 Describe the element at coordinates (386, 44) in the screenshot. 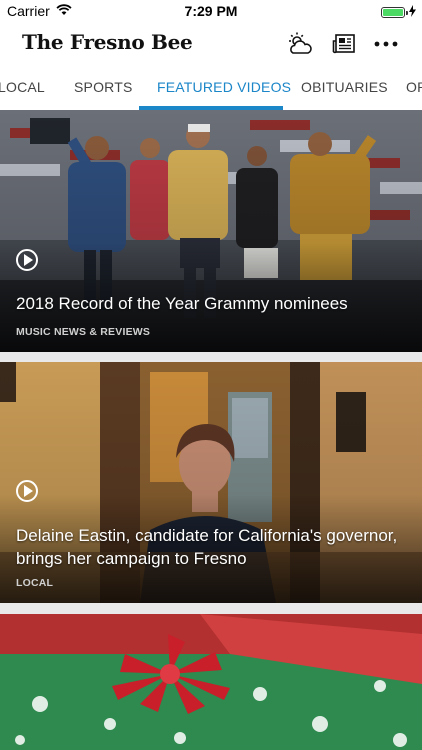

I see `more-icon` at that location.